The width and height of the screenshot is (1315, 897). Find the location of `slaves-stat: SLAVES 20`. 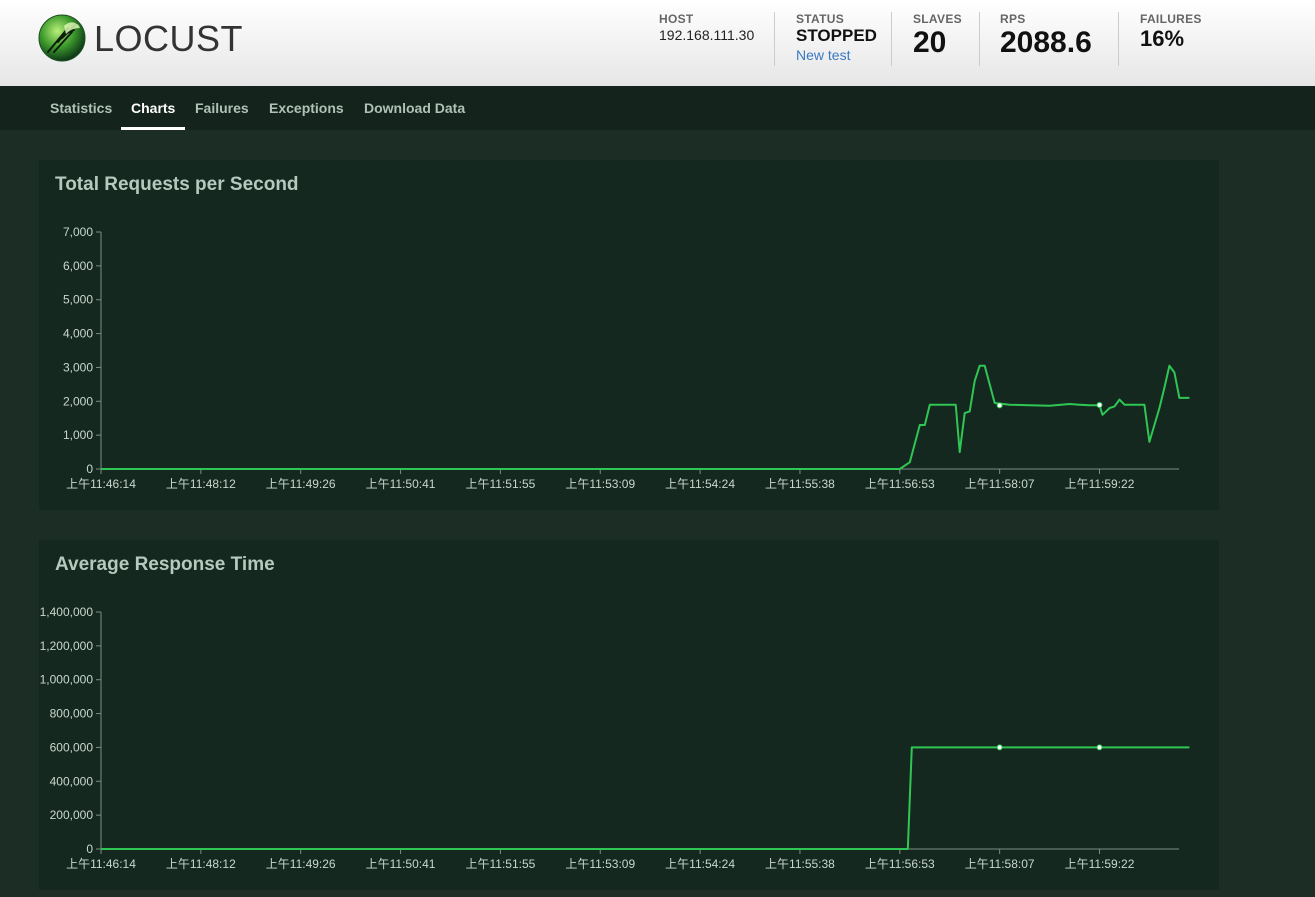

slaves-stat: SLAVES 20 is located at coordinates (937, 36).